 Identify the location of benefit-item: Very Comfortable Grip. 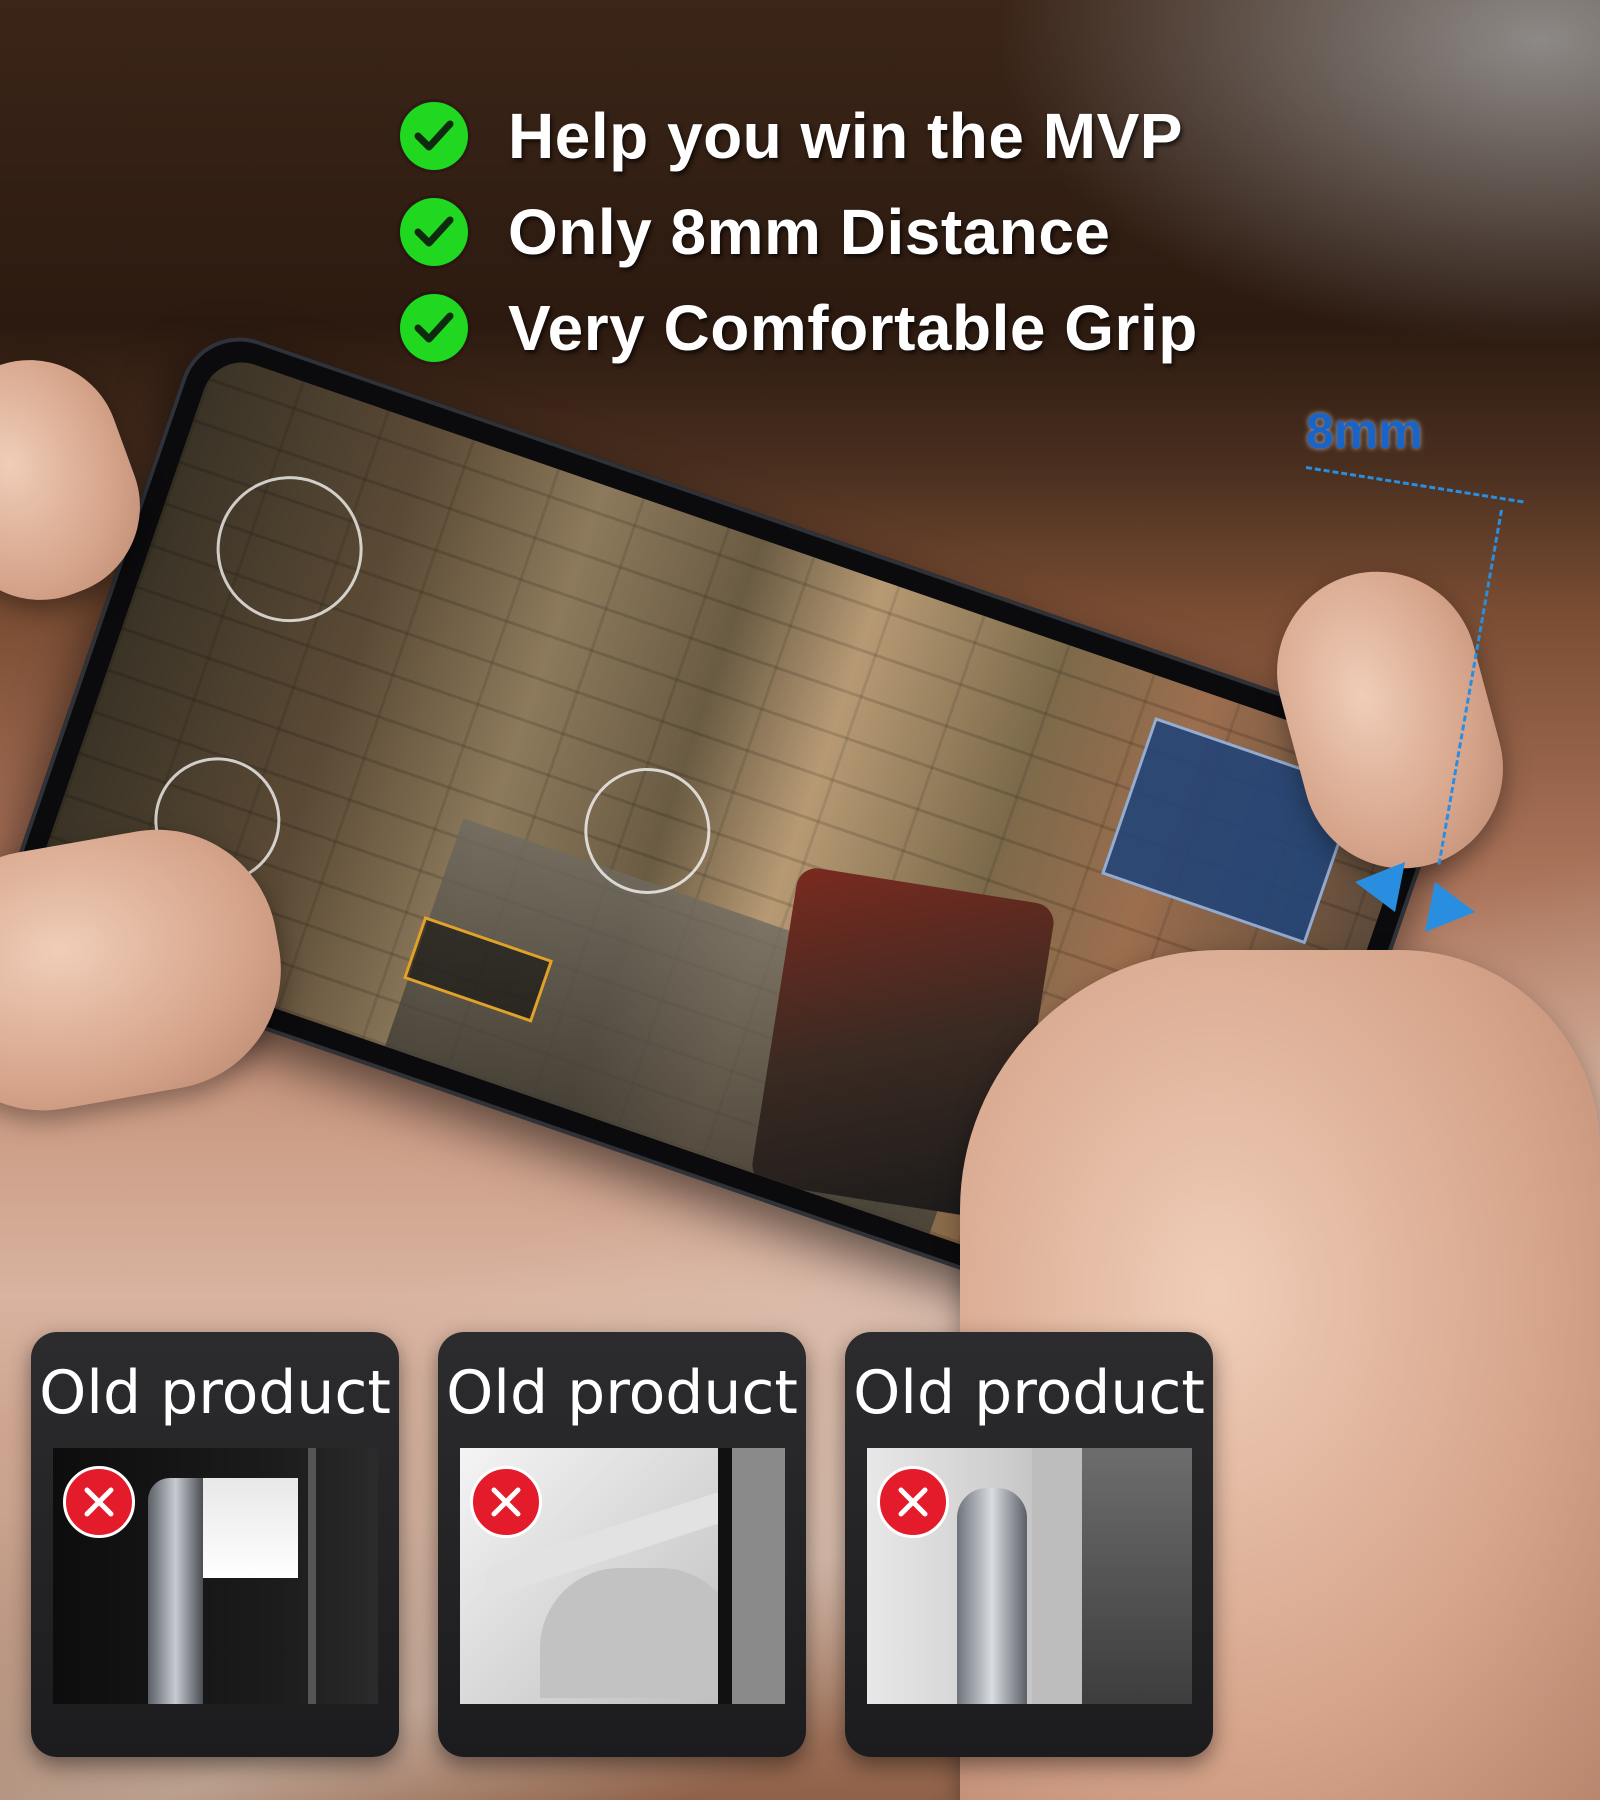
(799, 328).